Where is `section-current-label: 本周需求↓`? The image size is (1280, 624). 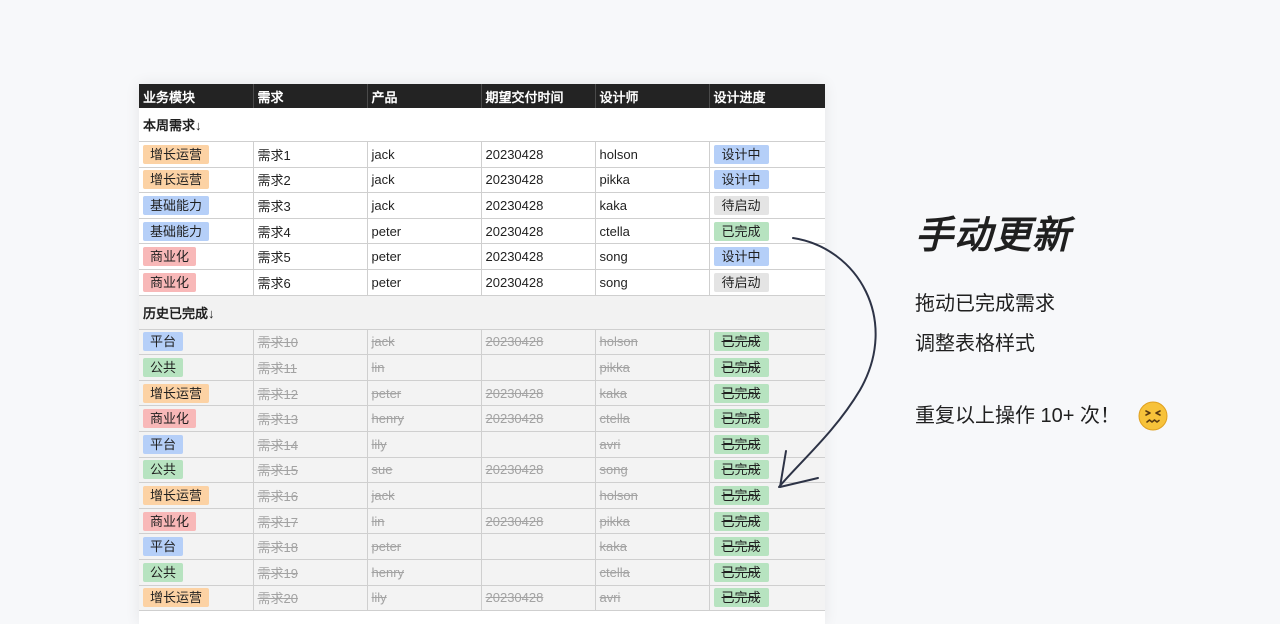
section-current-label: 本周需求↓ is located at coordinates (482, 125).